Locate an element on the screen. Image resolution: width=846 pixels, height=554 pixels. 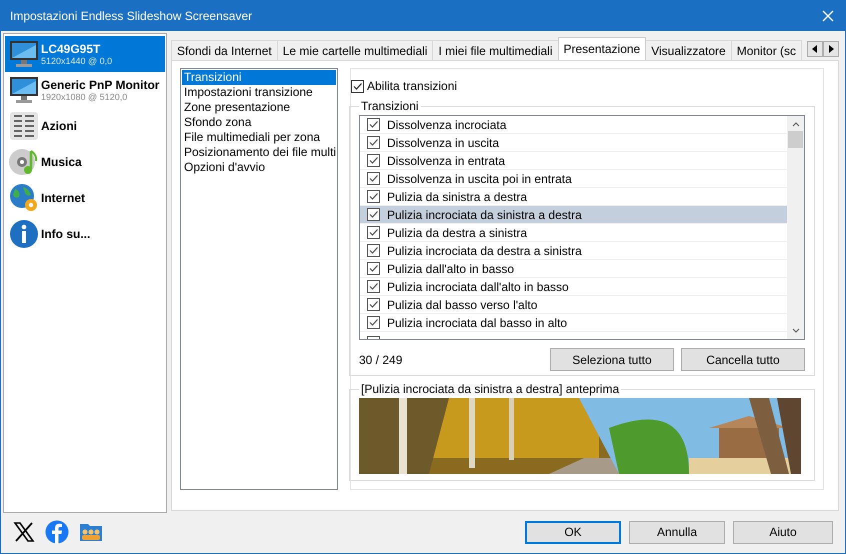
triangle-left-icon is located at coordinates (815, 49).